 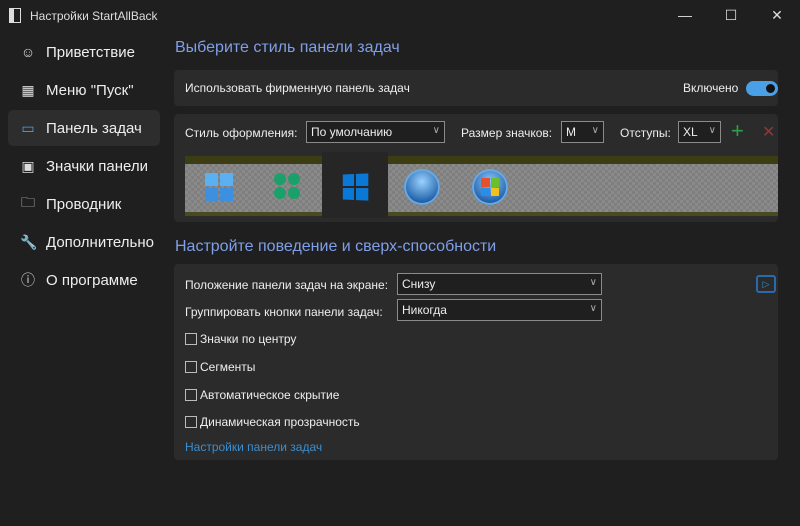 I want to click on sidebar-item-advanced: 🔧 Дополнительно, so click(x=84, y=242).